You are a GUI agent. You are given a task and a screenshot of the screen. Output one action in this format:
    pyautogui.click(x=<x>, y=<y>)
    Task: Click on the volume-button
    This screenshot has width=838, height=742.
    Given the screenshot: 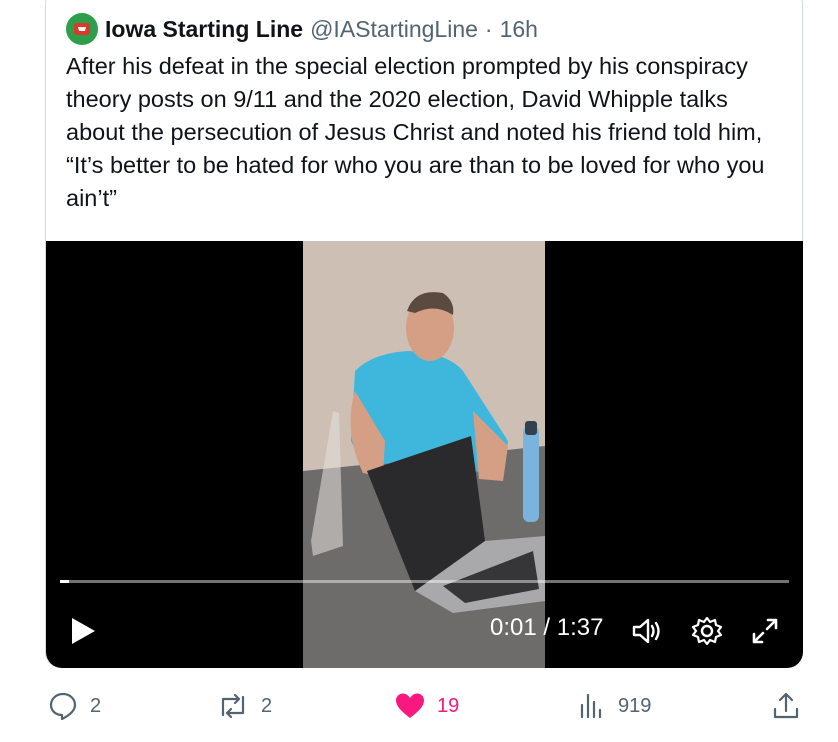 What is the action you would take?
    pyautogui.click(x=647, y=631)
    